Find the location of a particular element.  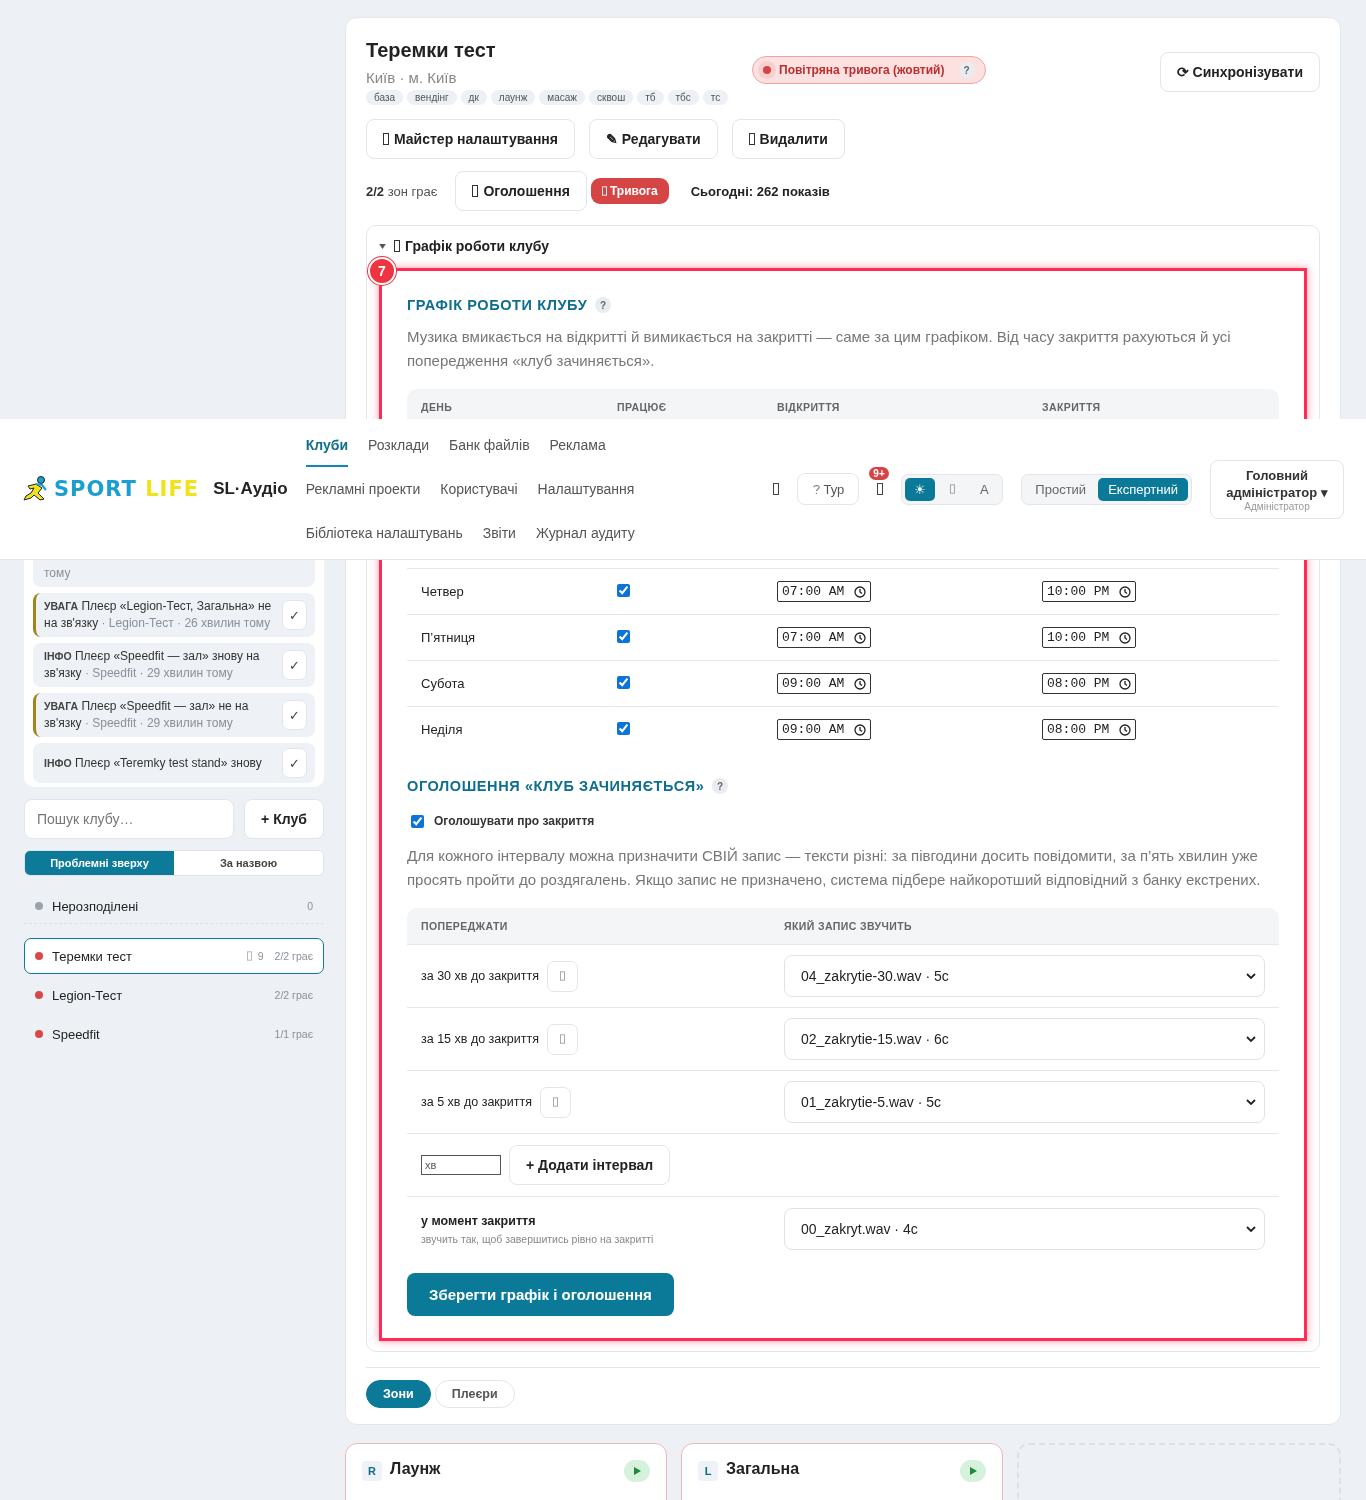

user-menu: Головний адміністратор ▾ Адміністратор is located at coordinates (1277, 489).